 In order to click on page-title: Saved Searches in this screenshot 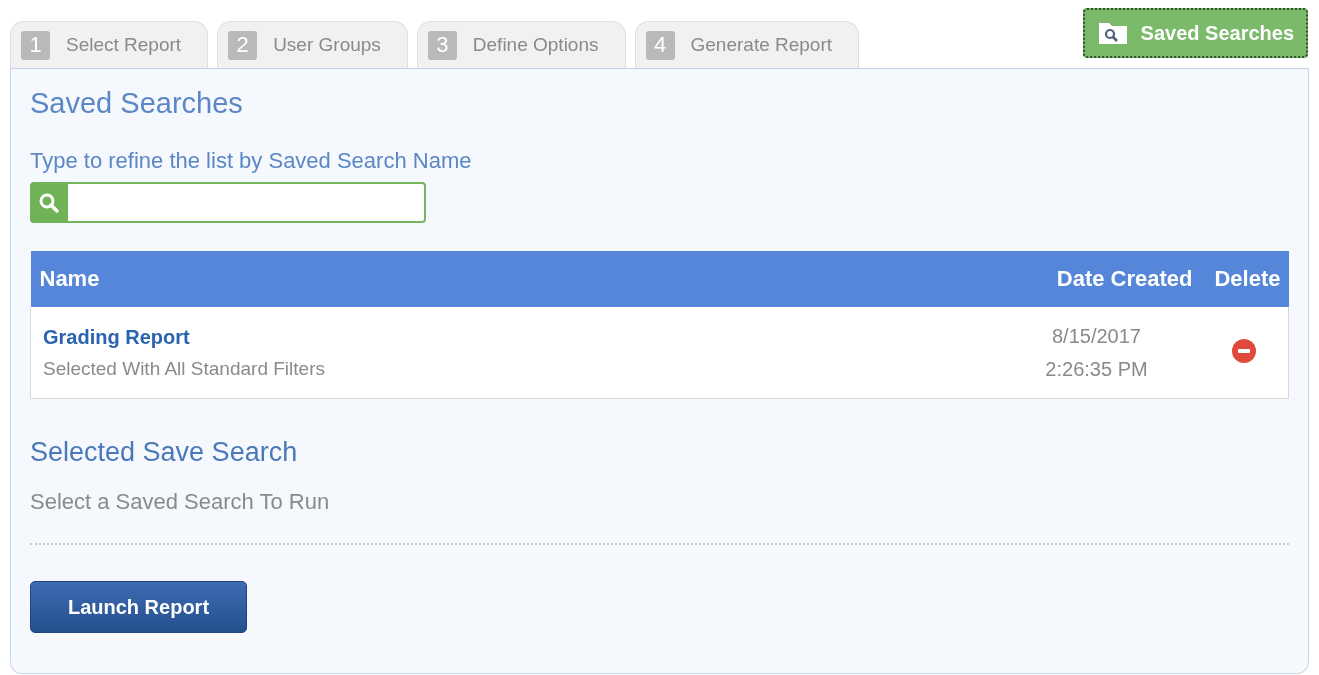, I will do `click(137, 104)`.